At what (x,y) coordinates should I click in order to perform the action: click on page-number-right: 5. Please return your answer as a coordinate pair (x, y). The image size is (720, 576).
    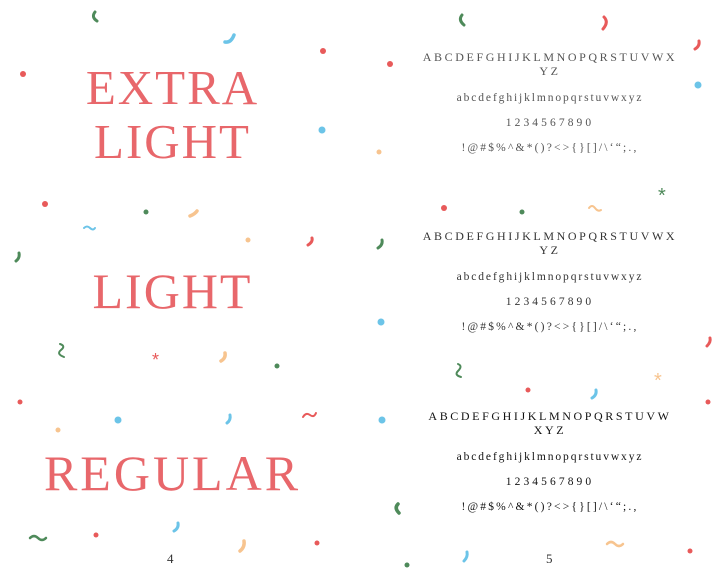
    Looking at the image, I should click on (549, 558).